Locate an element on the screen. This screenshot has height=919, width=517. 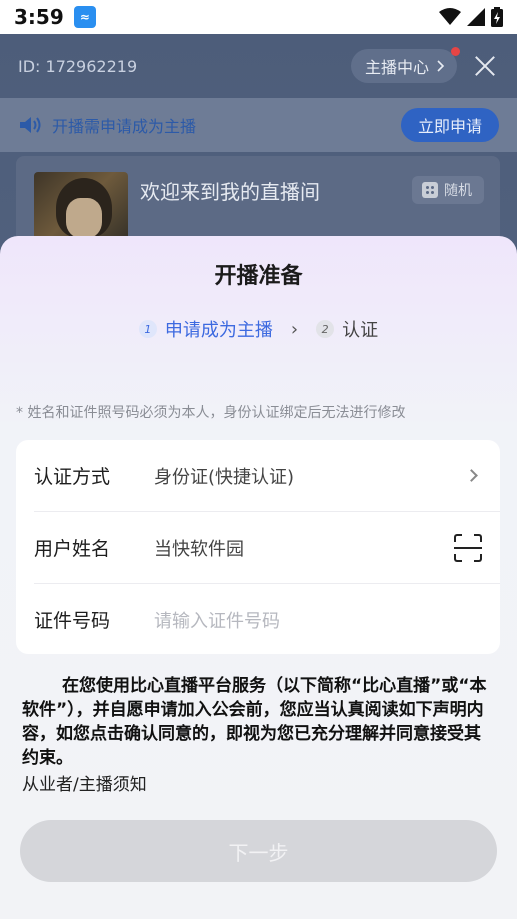
user-name-input: 当快软件园 is located at coordinates (199, 548).